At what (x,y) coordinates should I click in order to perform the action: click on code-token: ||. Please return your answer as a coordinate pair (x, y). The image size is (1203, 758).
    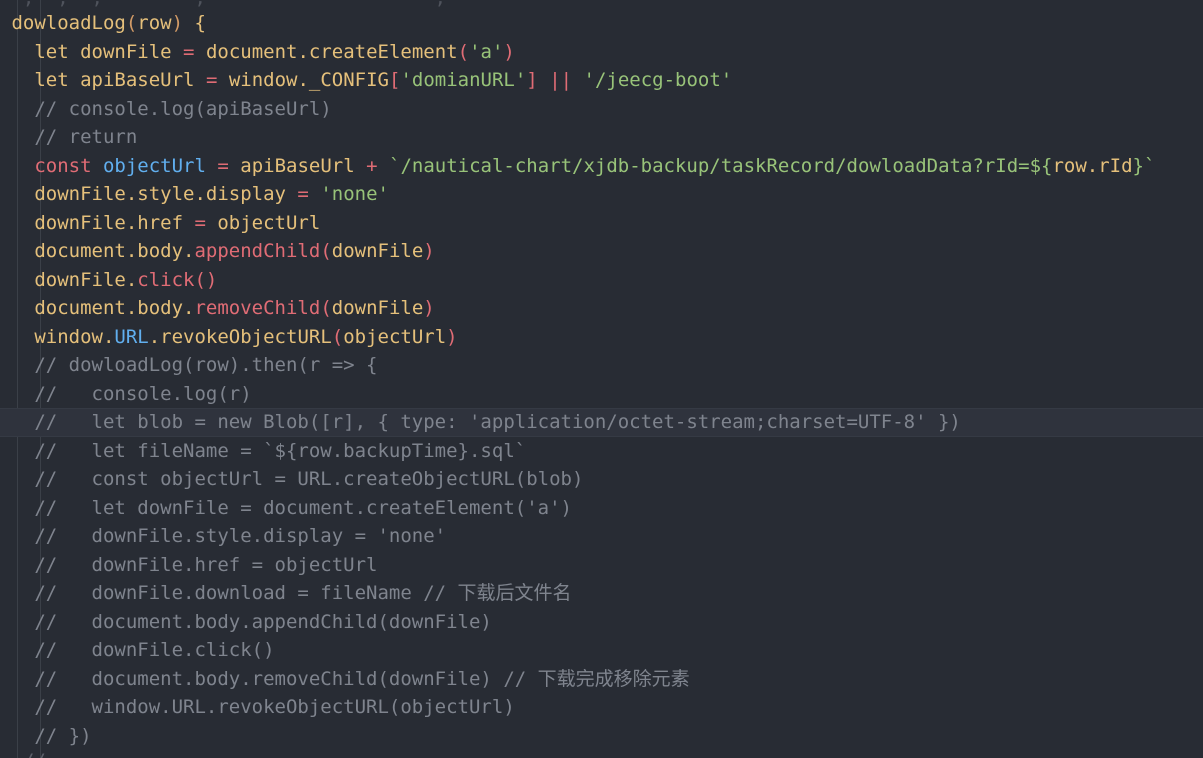
    Looking at the image, I should click on (561, 80).